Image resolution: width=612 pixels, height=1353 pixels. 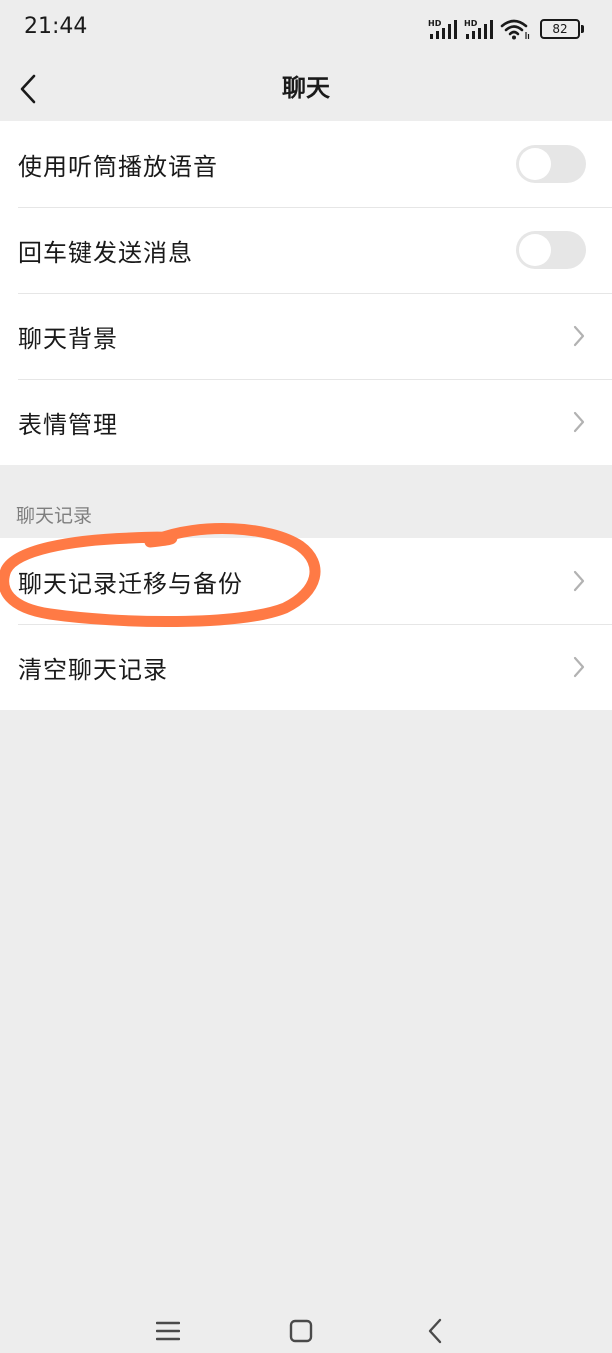 I want to click on battery-indicator: 82, so click(x=562, y=29).